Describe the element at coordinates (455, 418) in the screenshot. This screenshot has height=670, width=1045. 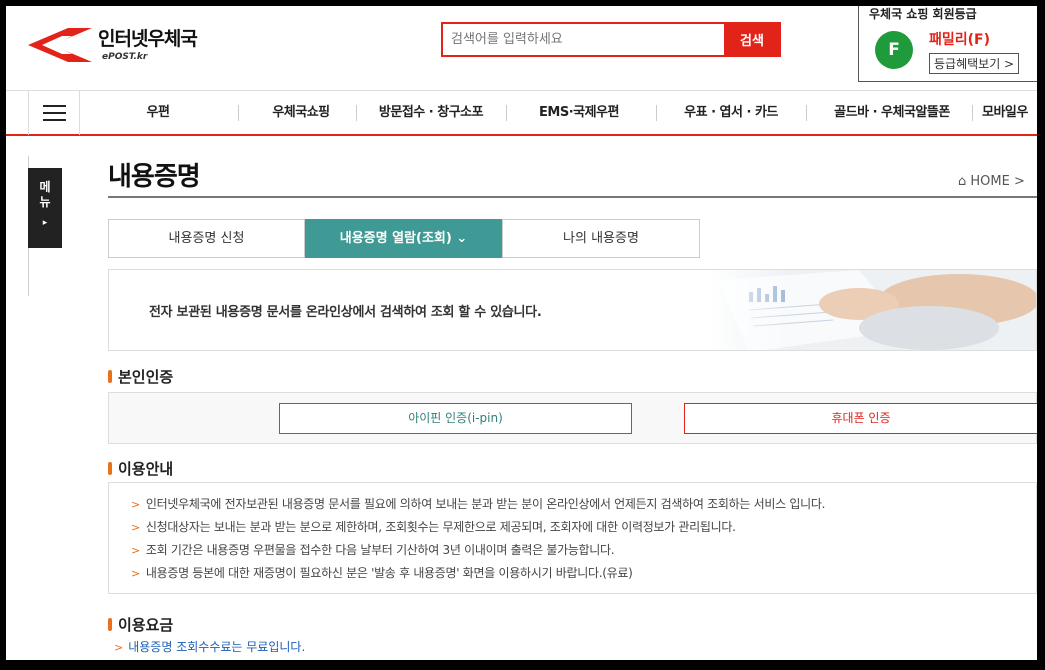
I see `ipin-auth-button: 아이핀 인증(i-pin)` at that location.